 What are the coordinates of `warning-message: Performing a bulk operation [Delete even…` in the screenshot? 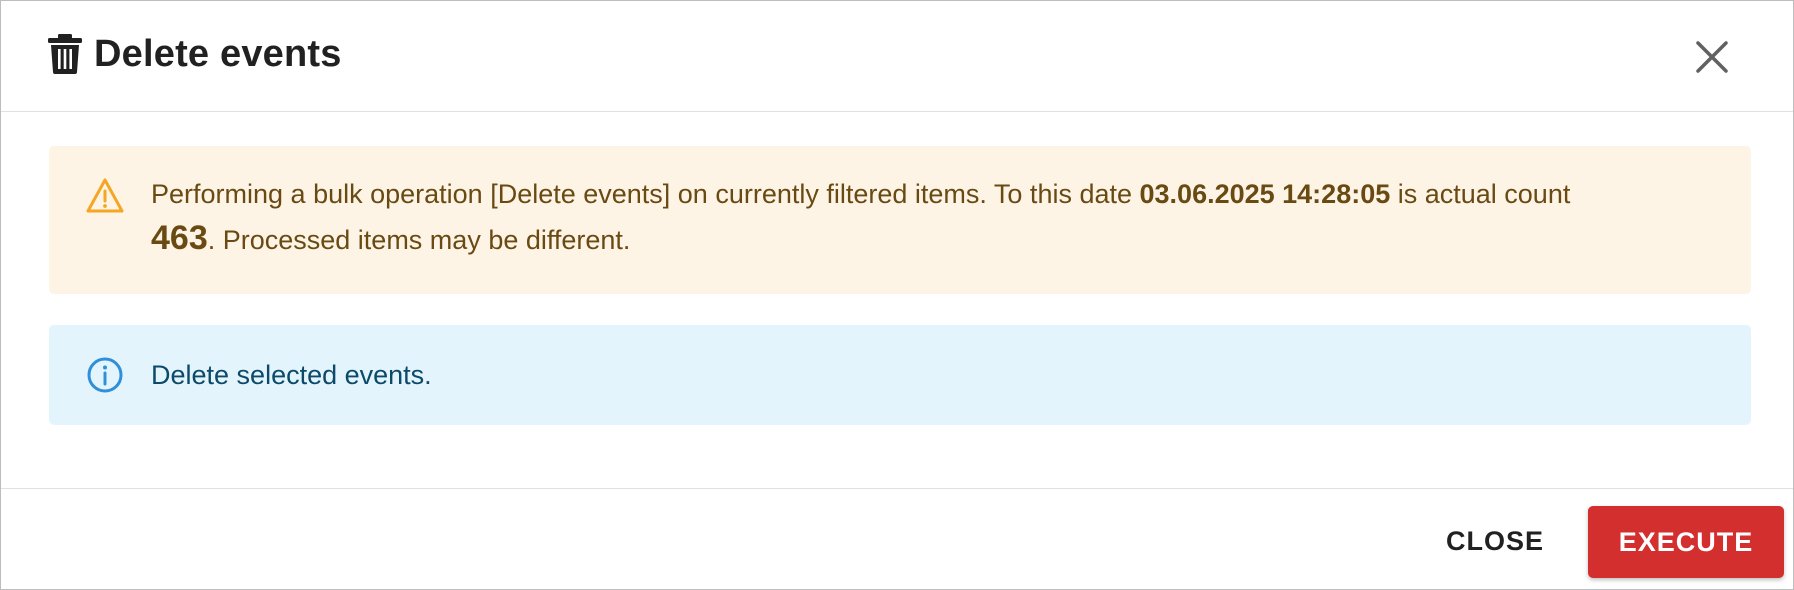 It's located at (931, 217).